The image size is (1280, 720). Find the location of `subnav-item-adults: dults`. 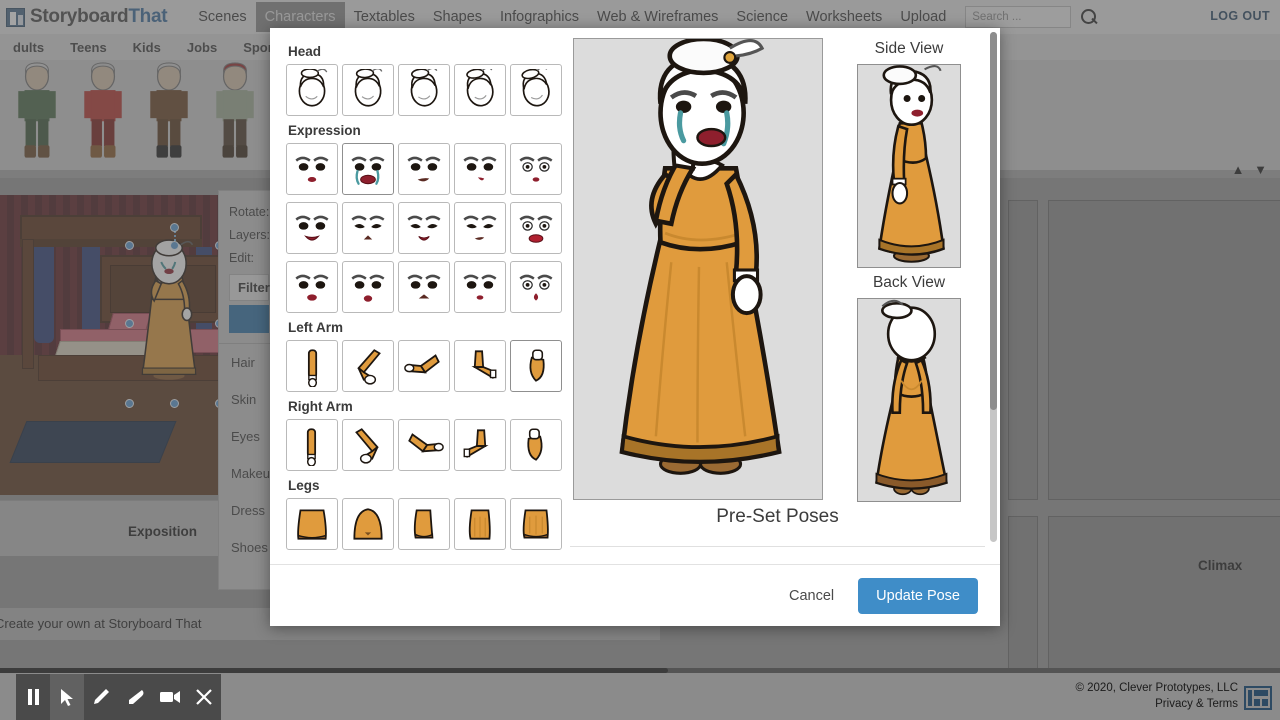

subnav-item-adults: dults is located at coordinates (28, 47).